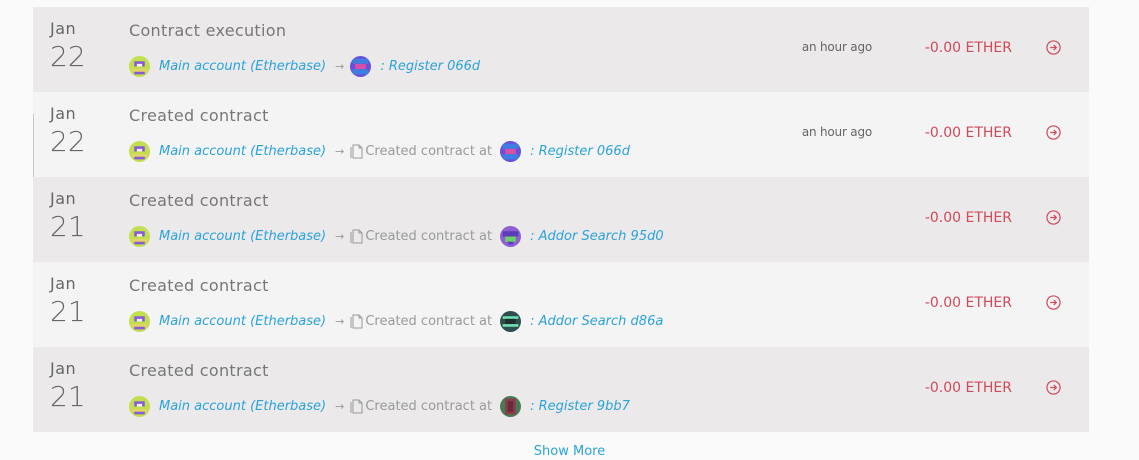 The width and height of the screenshot is (1139, 460). Describe the element at coordinates (580, 406) in the screenshot. I see `contract-link: : Register 9bb7` at that location.